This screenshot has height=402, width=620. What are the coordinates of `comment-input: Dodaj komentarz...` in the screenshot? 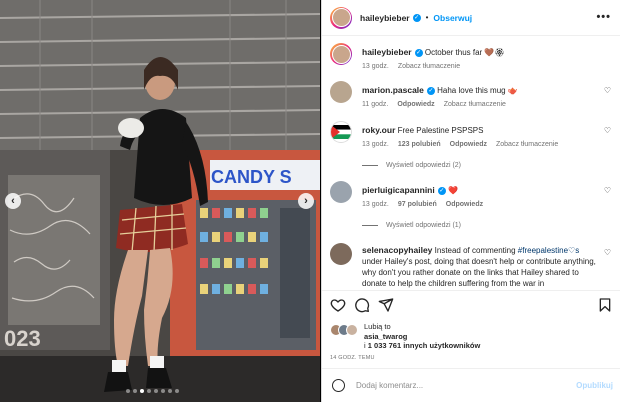 It's located at (389, 385).